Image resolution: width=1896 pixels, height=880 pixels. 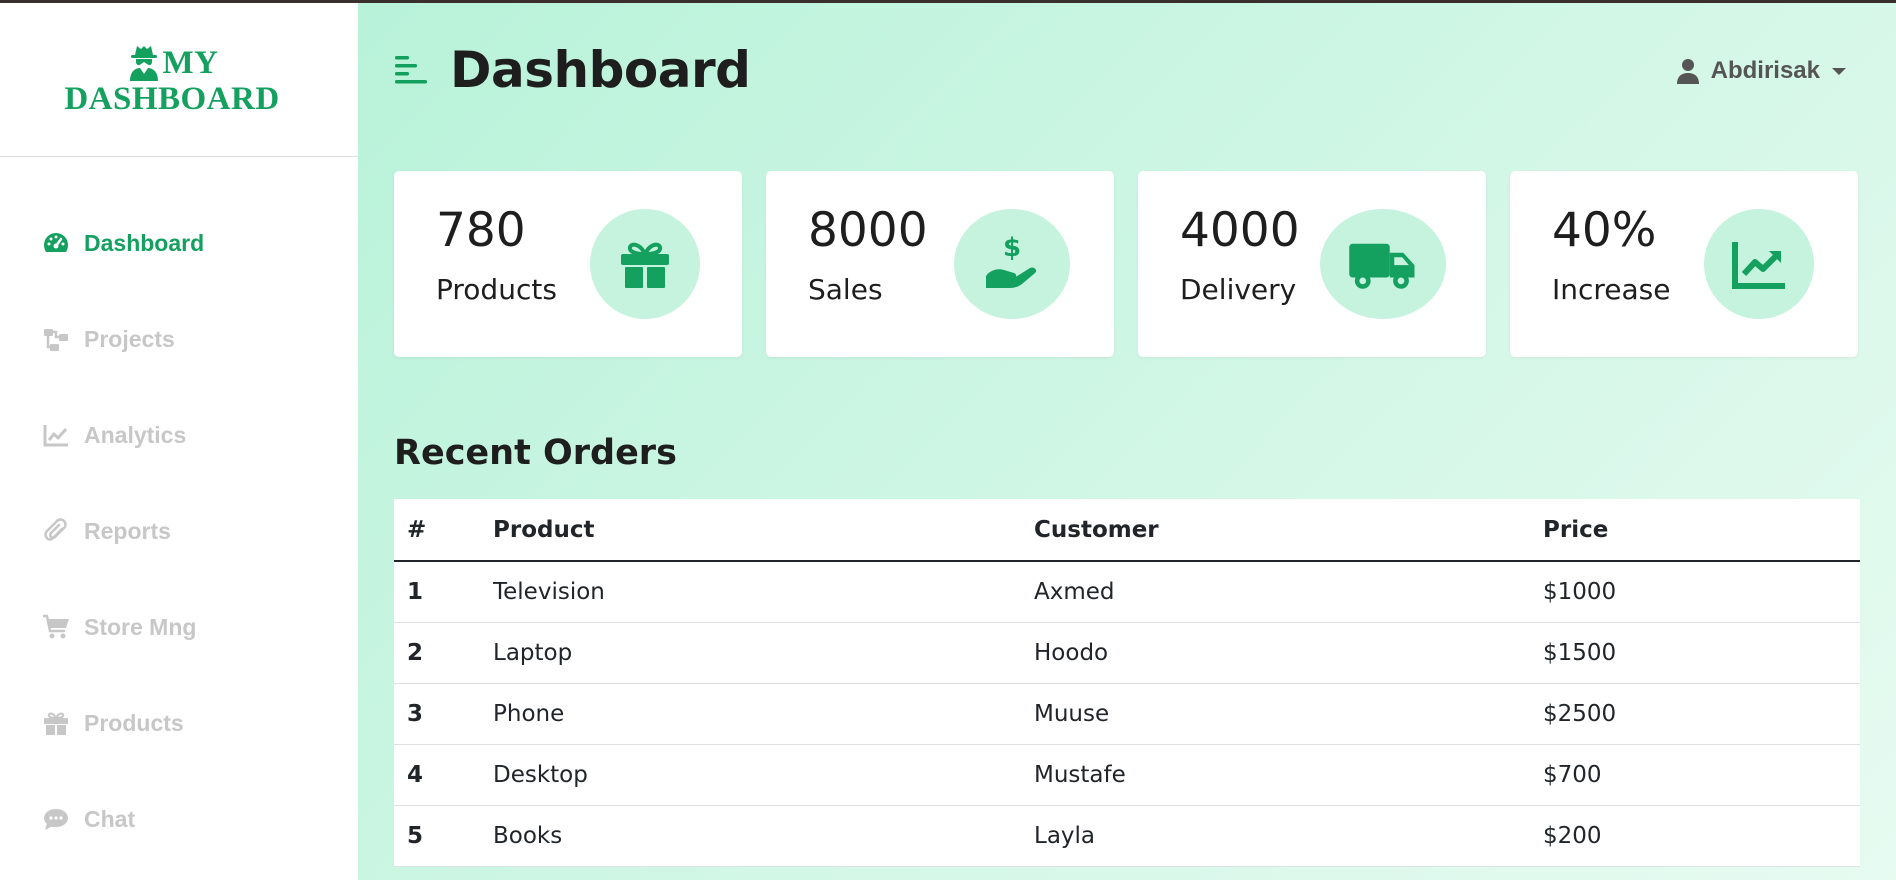 What do you see at coordinates (1275, 592) in the screenshot?
I see `row-customer: Axmed` at bounding box center [1275, 592].